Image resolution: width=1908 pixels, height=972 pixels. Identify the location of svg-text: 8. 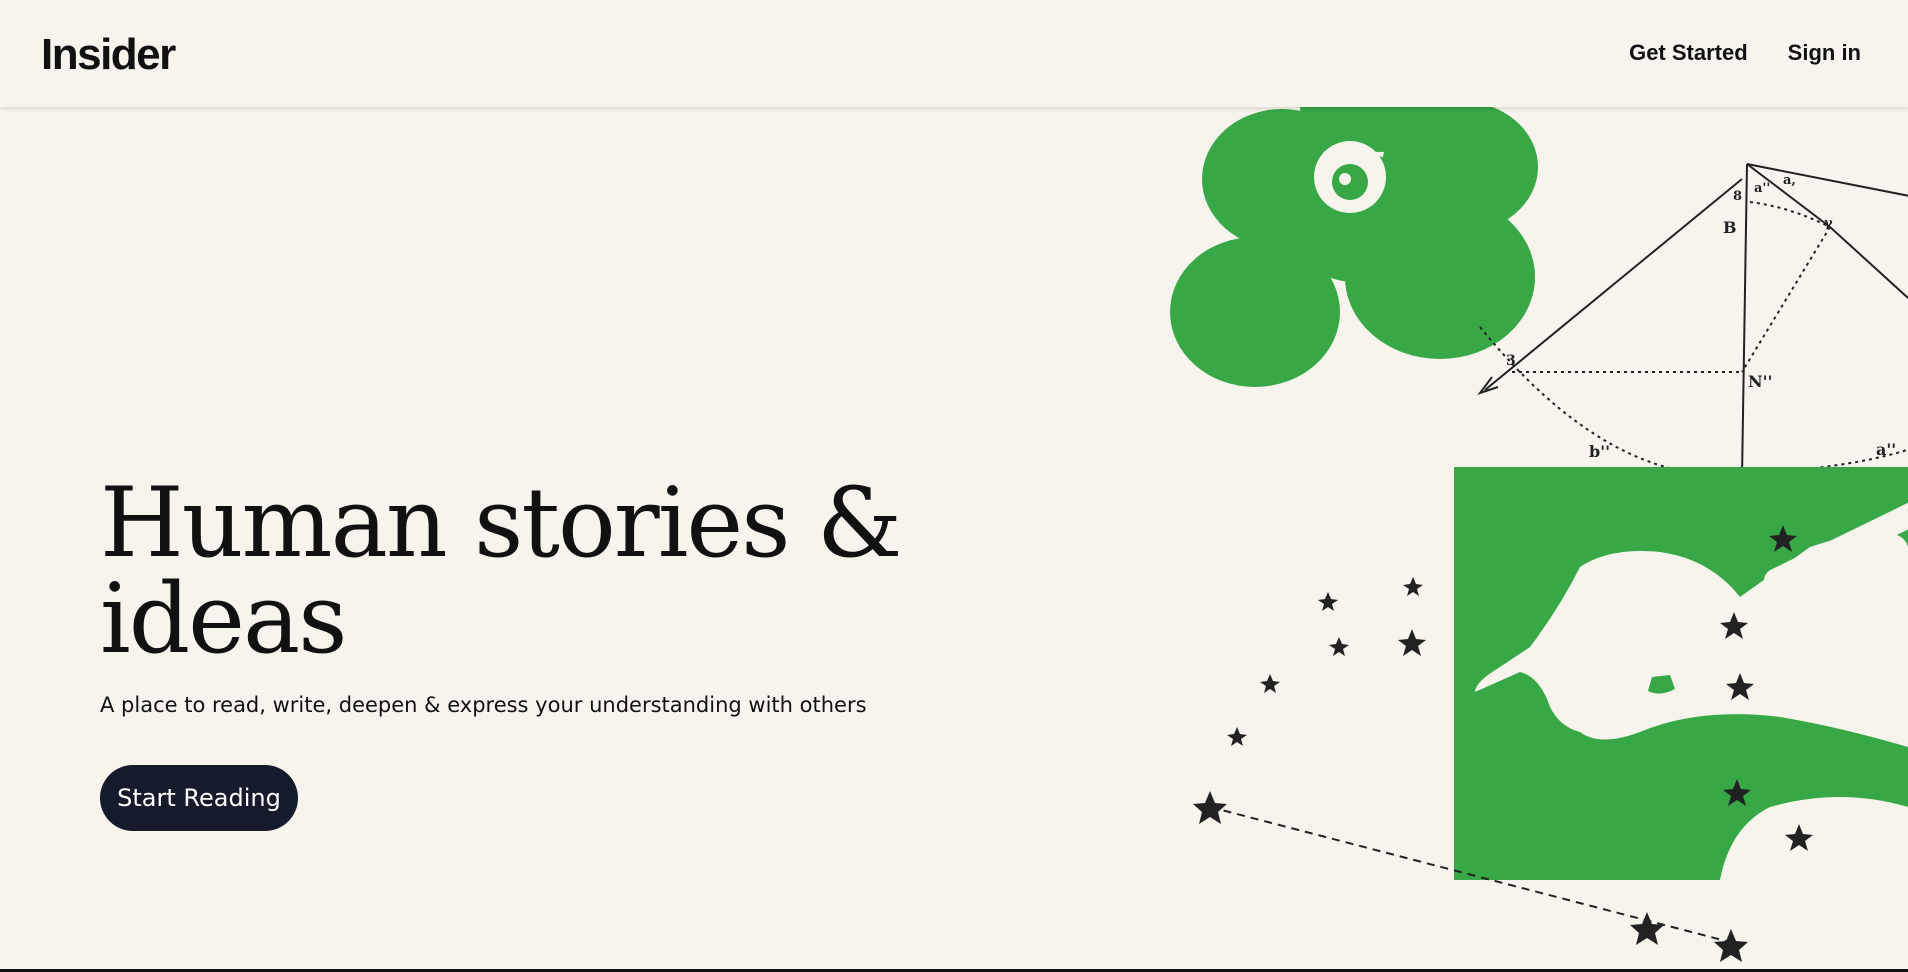
(1737, 196).